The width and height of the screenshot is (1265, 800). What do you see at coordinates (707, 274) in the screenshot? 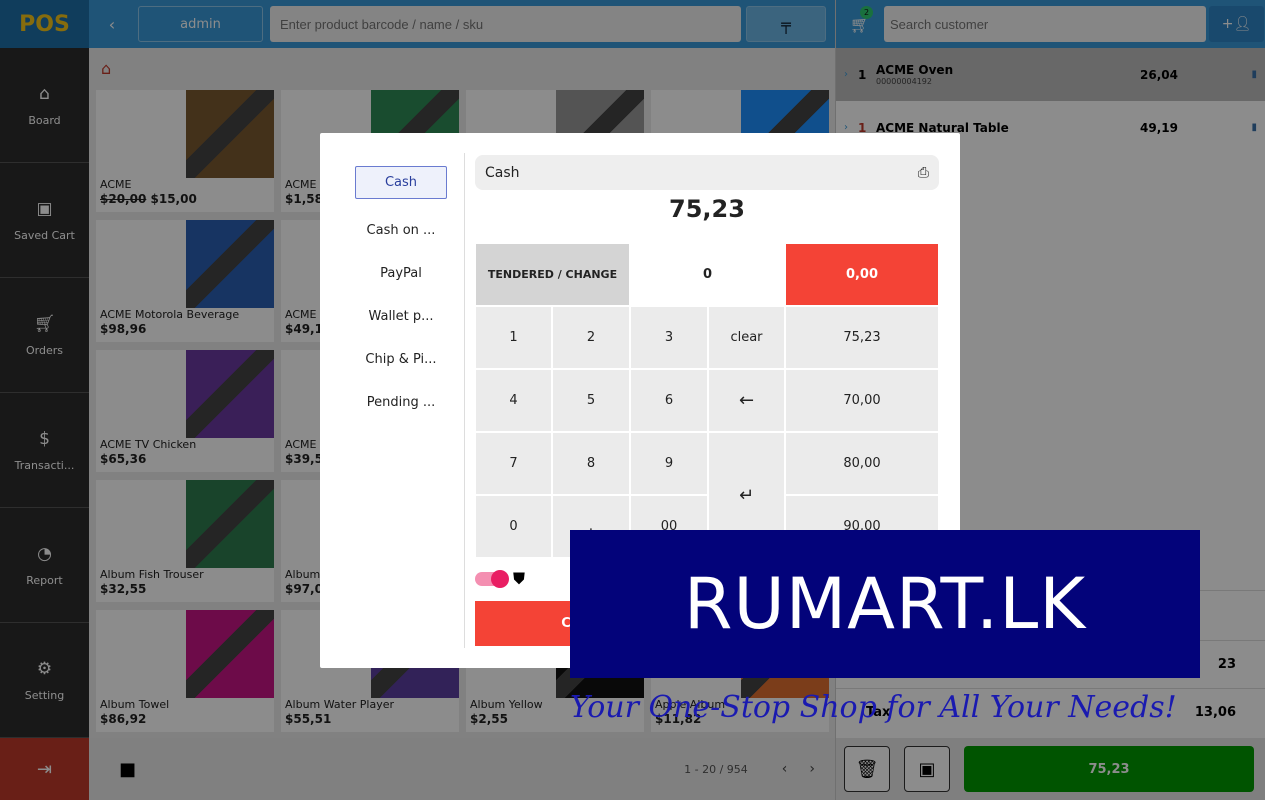
I see `tendered-value: 0` at bounding box center [707, 274].